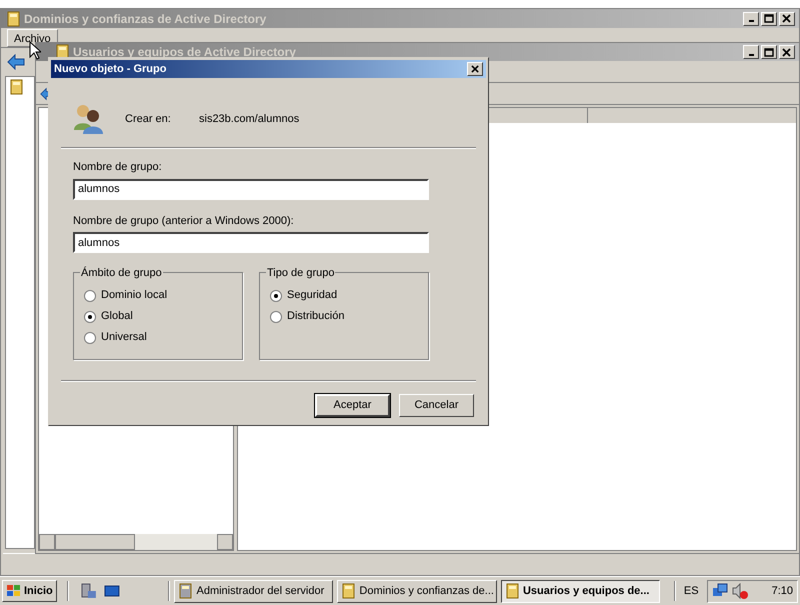 The image size is (800, 605). Describe the element at coordinates (148, 119) in the screenshot. I see `create-in-label: Crear en:` at that location.